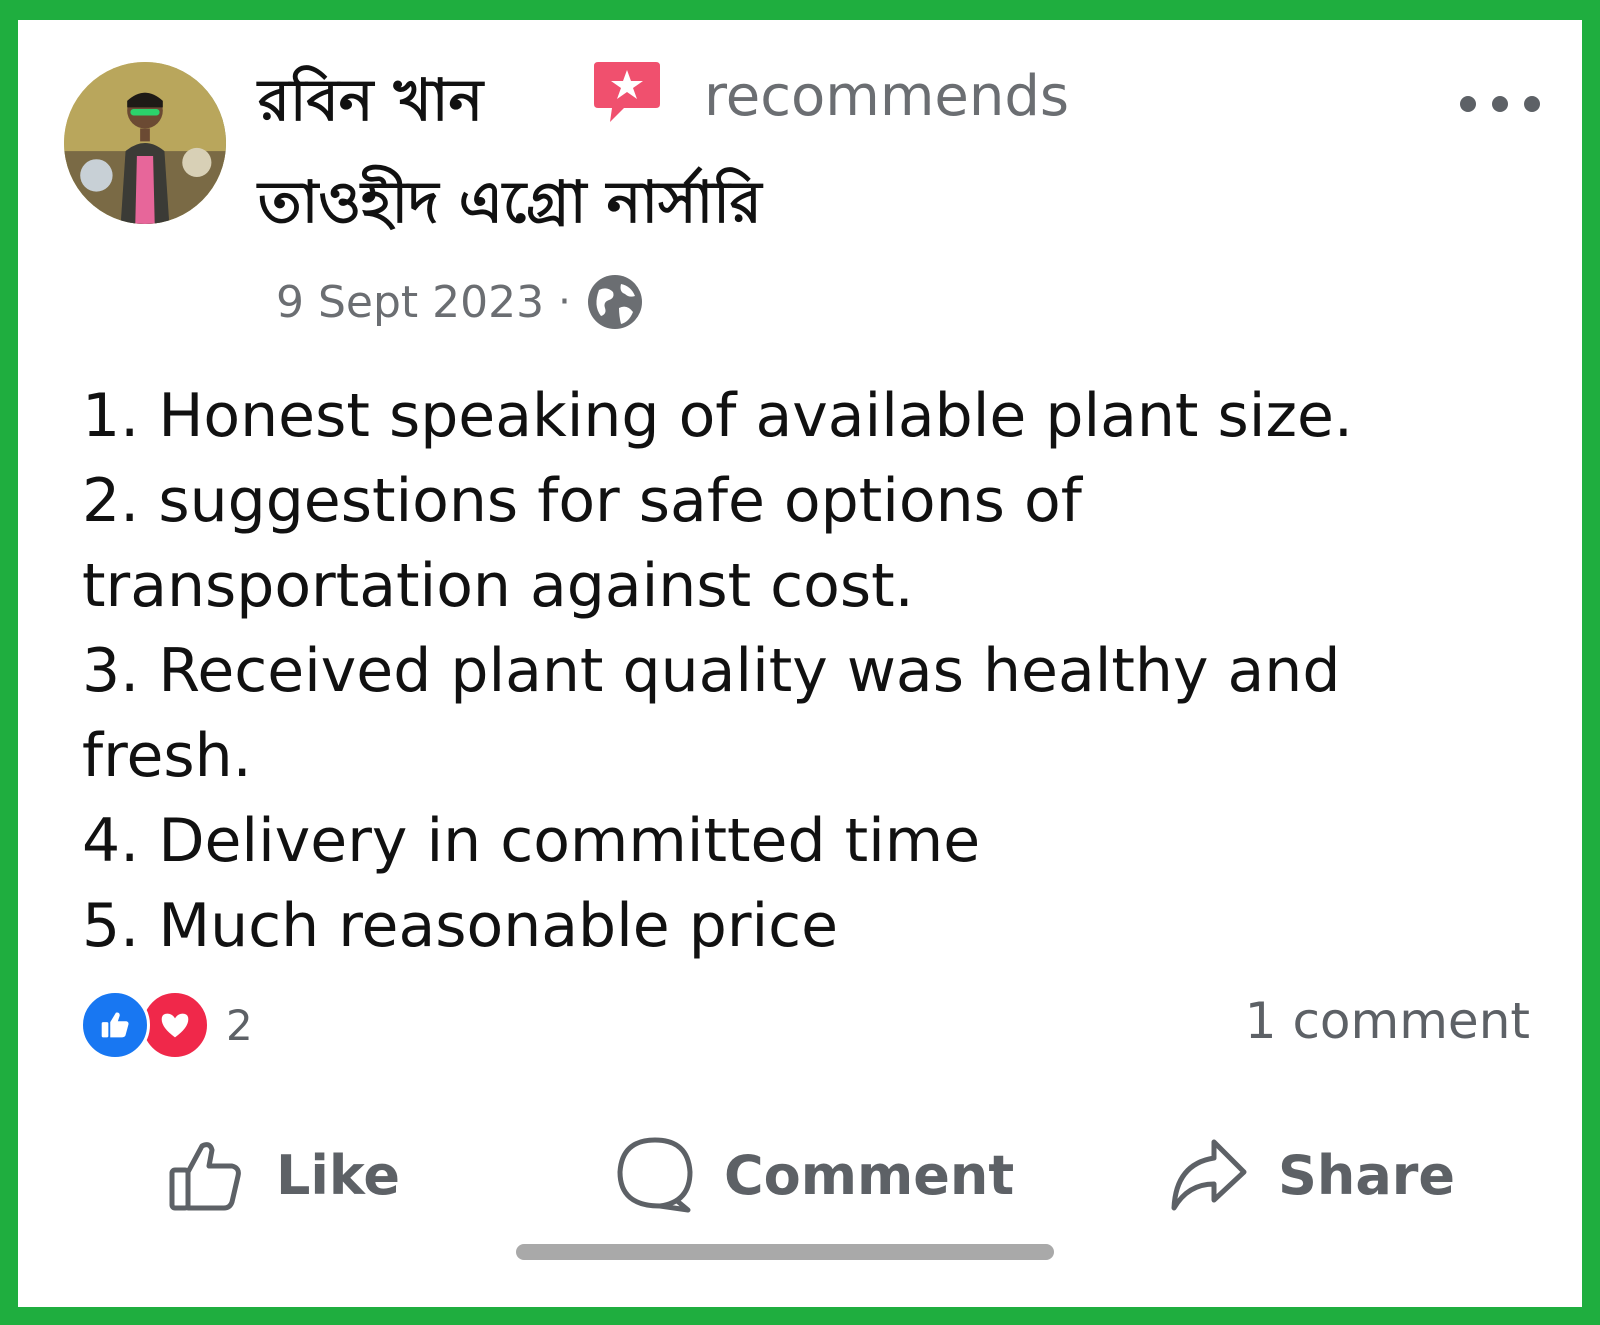 This screenshot has width=1600, height=1325. I want to click on post-body-line: 5. Much reasonable price, so click(460, 926).